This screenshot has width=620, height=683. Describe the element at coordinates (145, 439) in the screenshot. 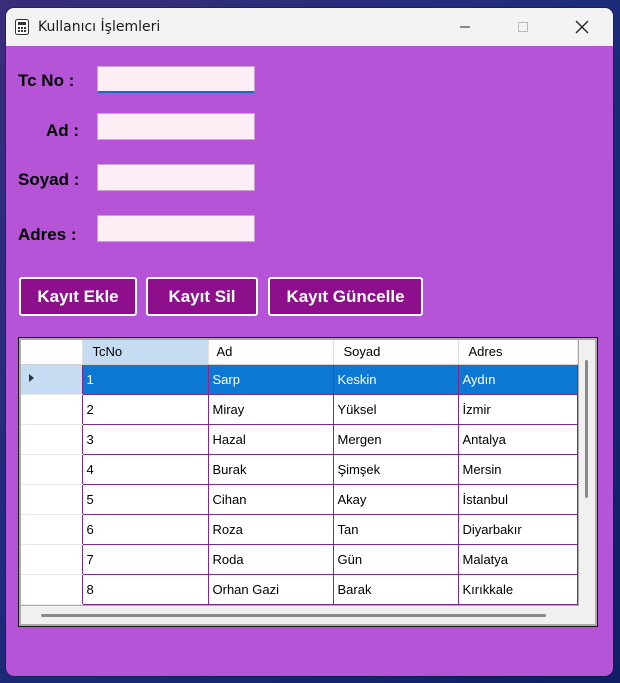

I see `cell-tcno: 3` at that location.